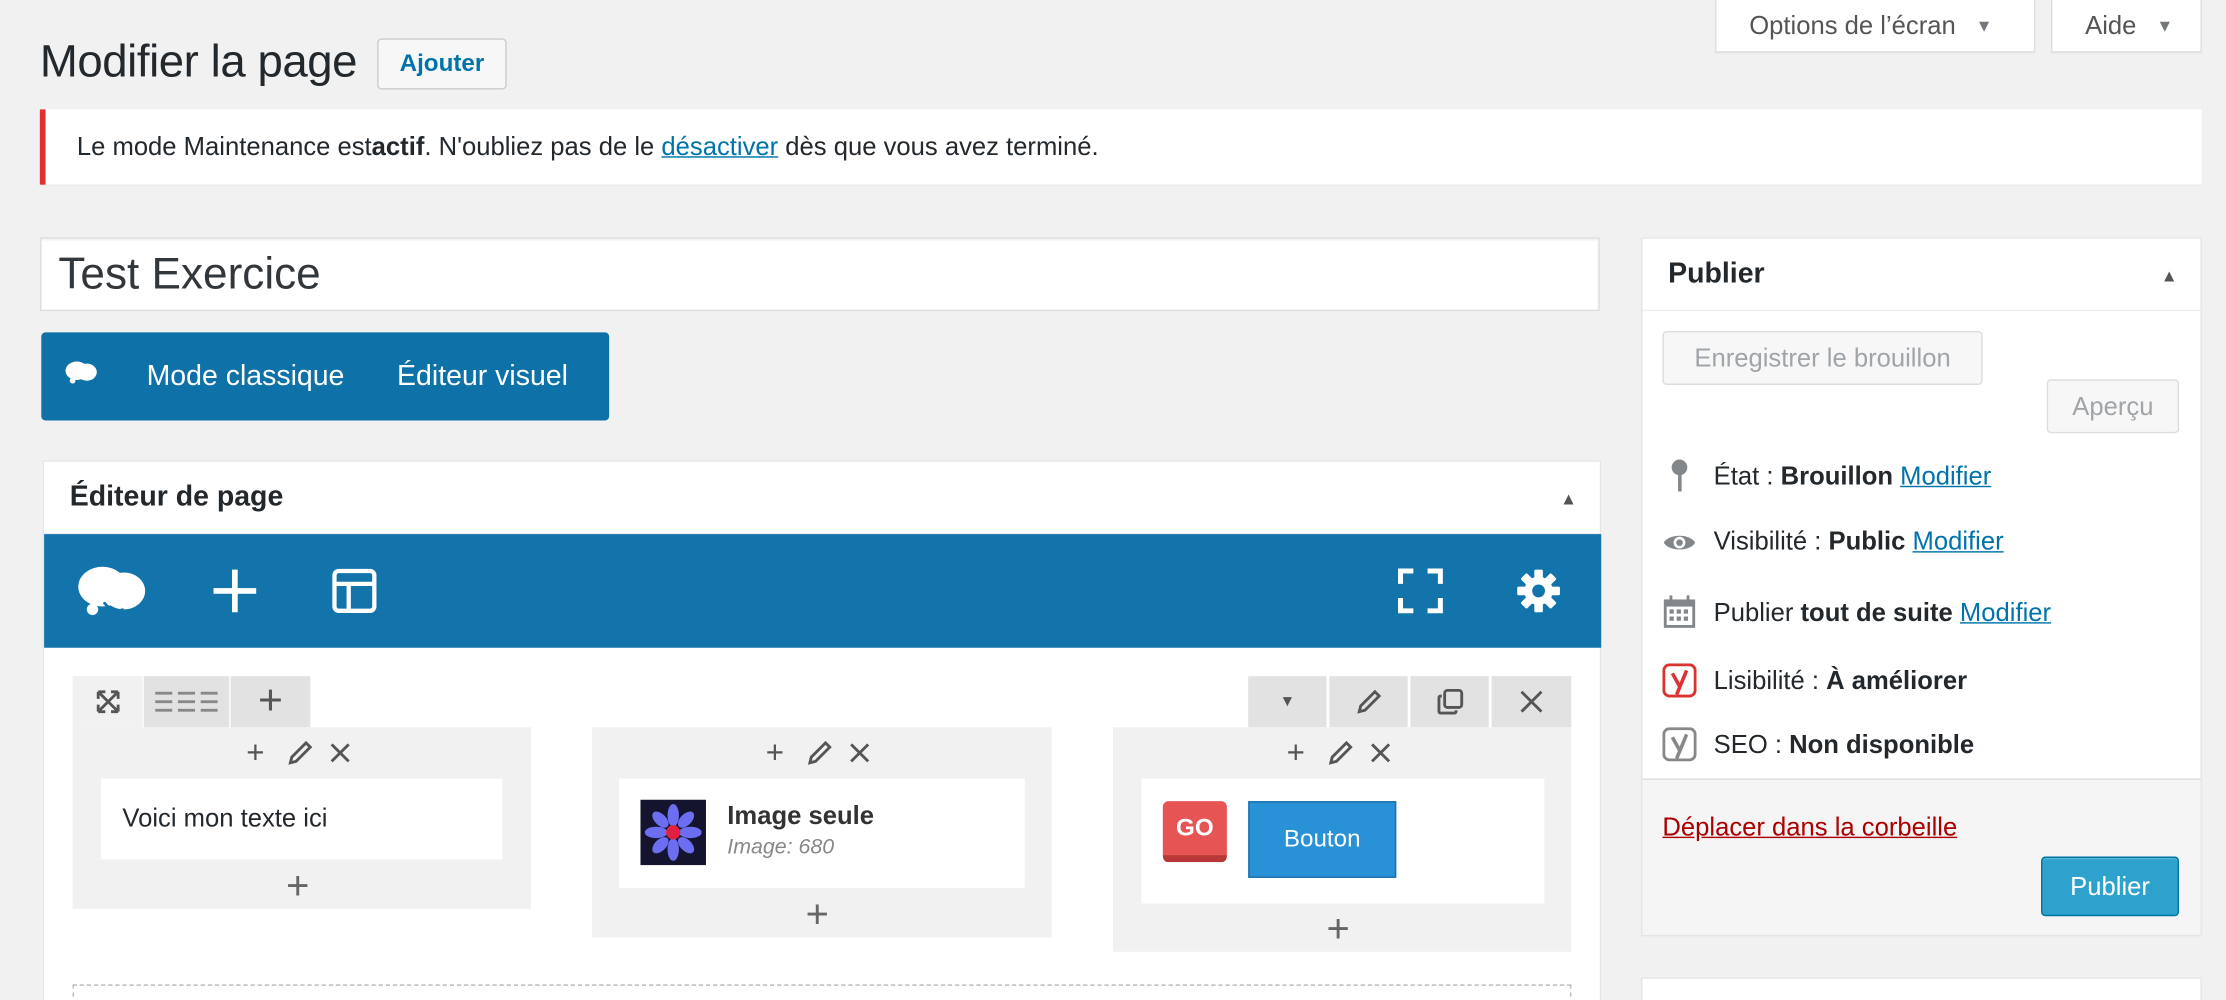 This screenshot has height=1000, width=2226. Describe the element at coordinates (719, 147) in the screenshot. I see `deactivate-link: désactiver` at that location.